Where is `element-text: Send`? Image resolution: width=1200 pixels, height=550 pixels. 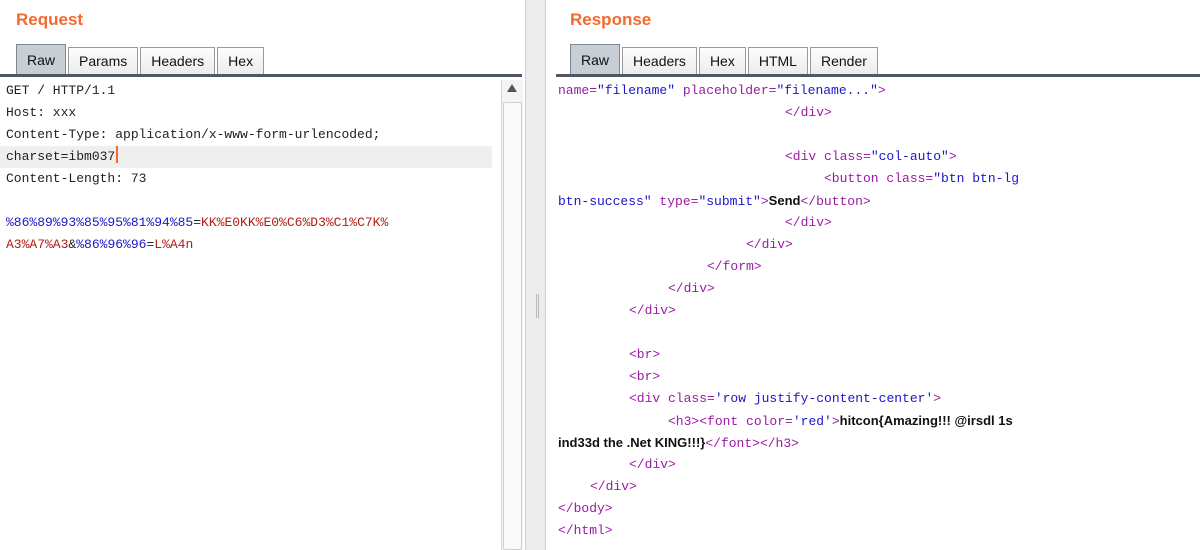
element-text: Send is located at coordinates (784, 200).